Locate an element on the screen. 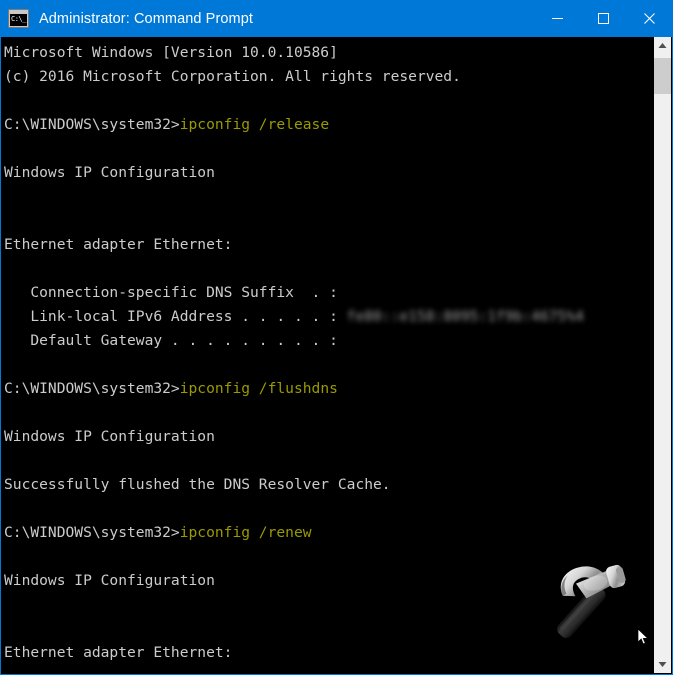  window-controls is located at coordinates (603, 18).